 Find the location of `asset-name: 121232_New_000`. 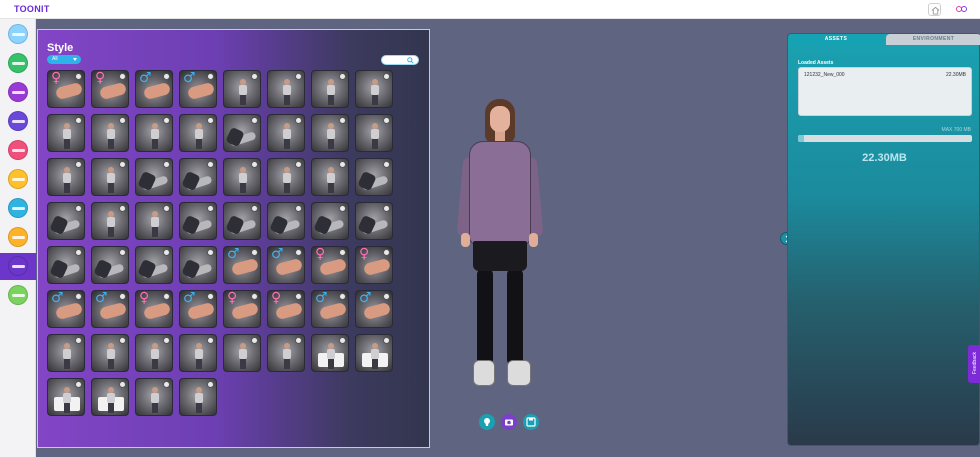

asset-name: 121232_New_000 is located at coordinates (824, 75).